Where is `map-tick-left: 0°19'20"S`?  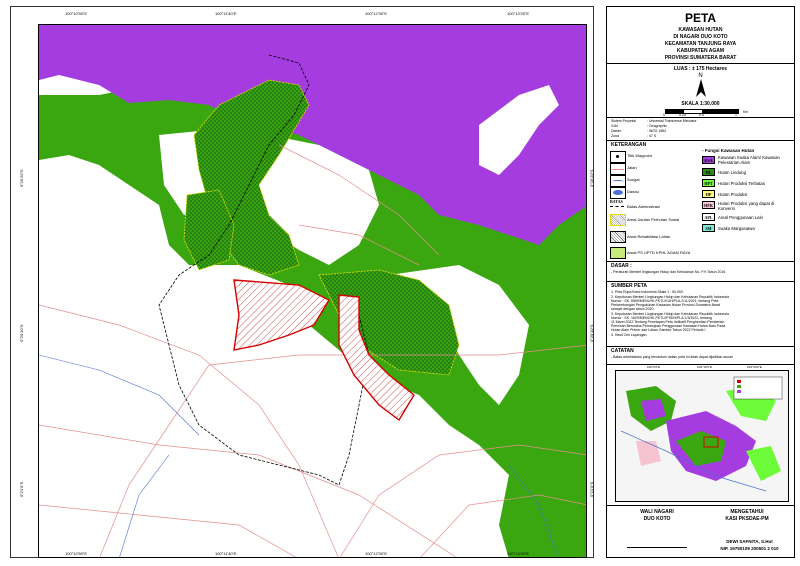
map-tick-left: 0°19'20"S is located at coordinates (21, 178).